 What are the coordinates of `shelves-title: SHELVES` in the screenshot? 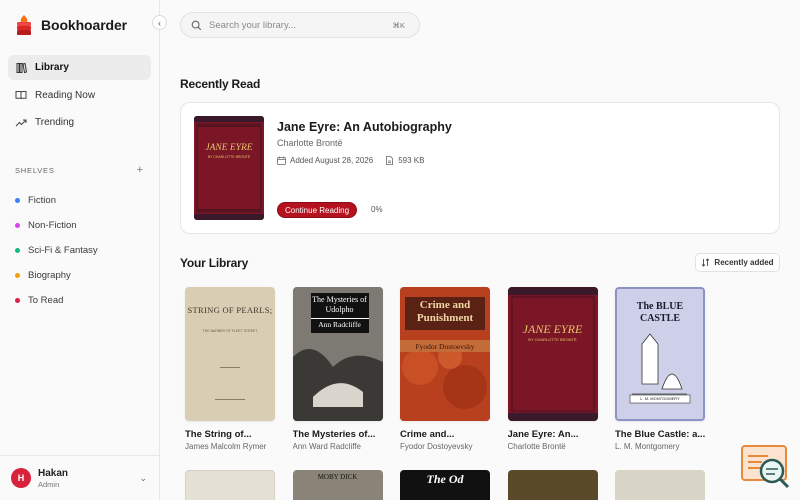 It's located at (35, 170).